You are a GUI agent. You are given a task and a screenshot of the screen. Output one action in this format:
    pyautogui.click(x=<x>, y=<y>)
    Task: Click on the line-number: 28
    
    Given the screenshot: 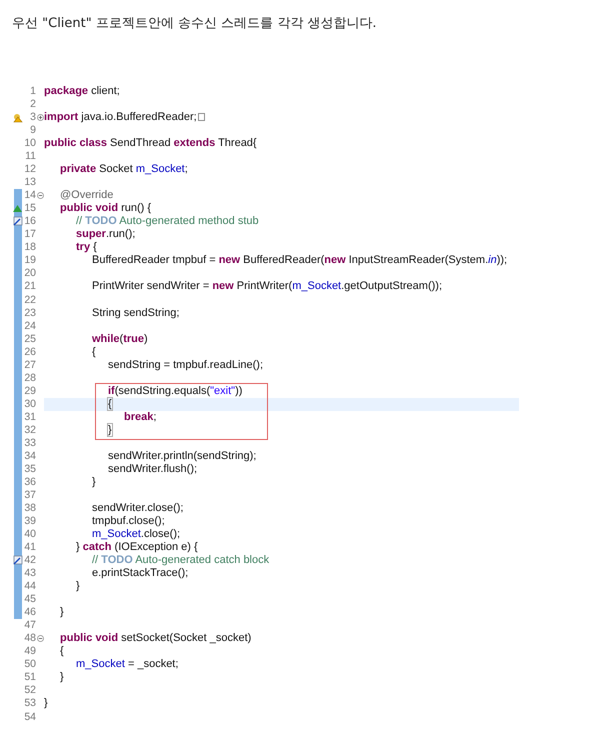 What is the action you would take?
    pyautogui.click(x=30, y=378)
    